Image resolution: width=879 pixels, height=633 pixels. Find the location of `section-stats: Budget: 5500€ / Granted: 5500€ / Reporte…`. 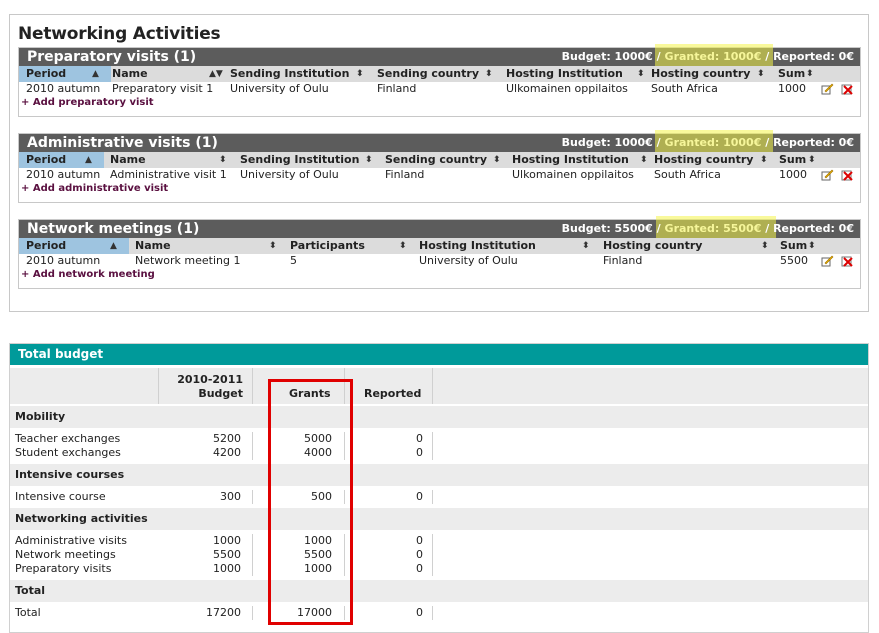

section-stats: Budget: 5500€ / Granted: 5500€ / Reporte… is located at coordinates (707, 228).